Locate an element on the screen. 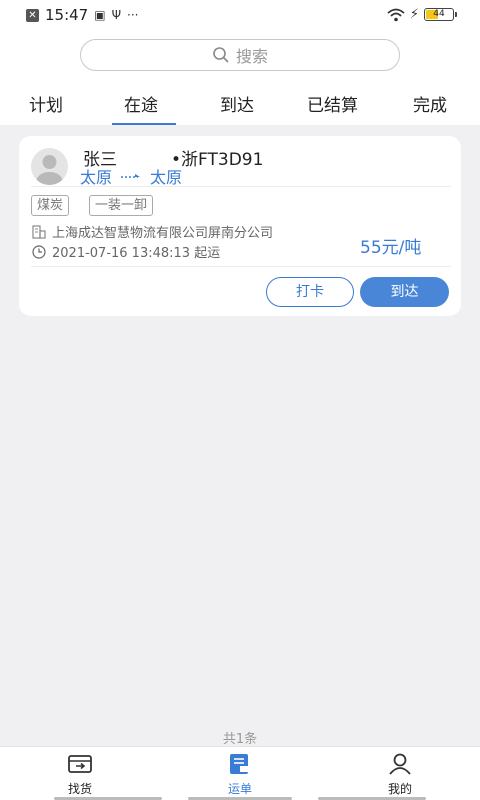 This screenshot has width=480, height=800. tab-bar: 计划 在途 到达 已结算 完成 is located at coordinates (240, 105).